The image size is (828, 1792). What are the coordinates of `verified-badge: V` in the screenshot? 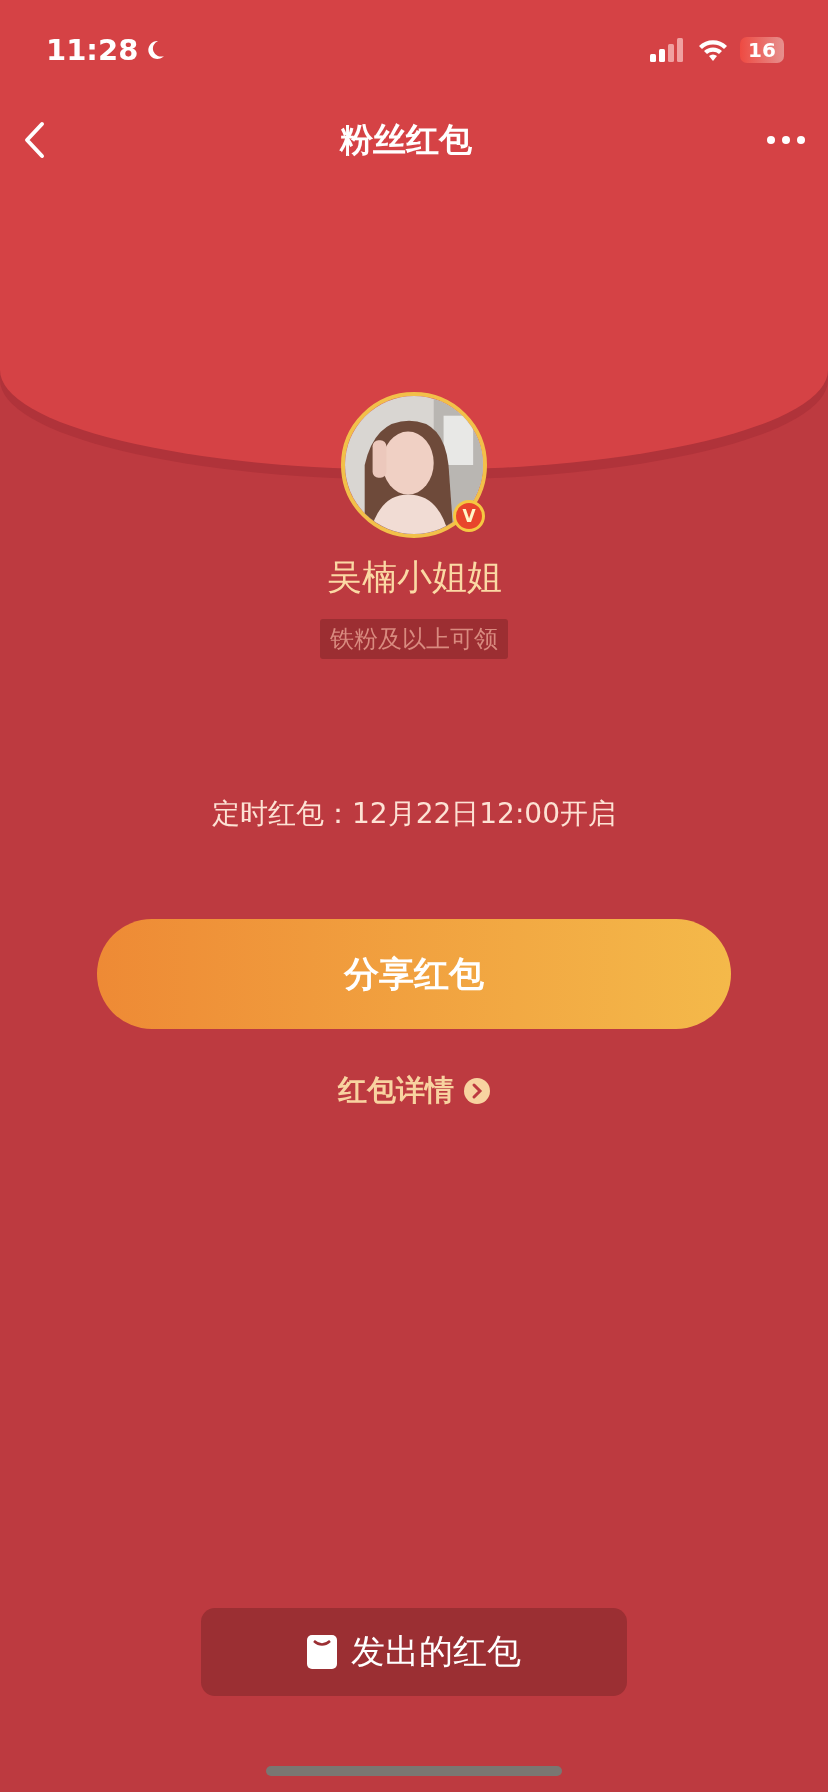 It's located at (469, 516).